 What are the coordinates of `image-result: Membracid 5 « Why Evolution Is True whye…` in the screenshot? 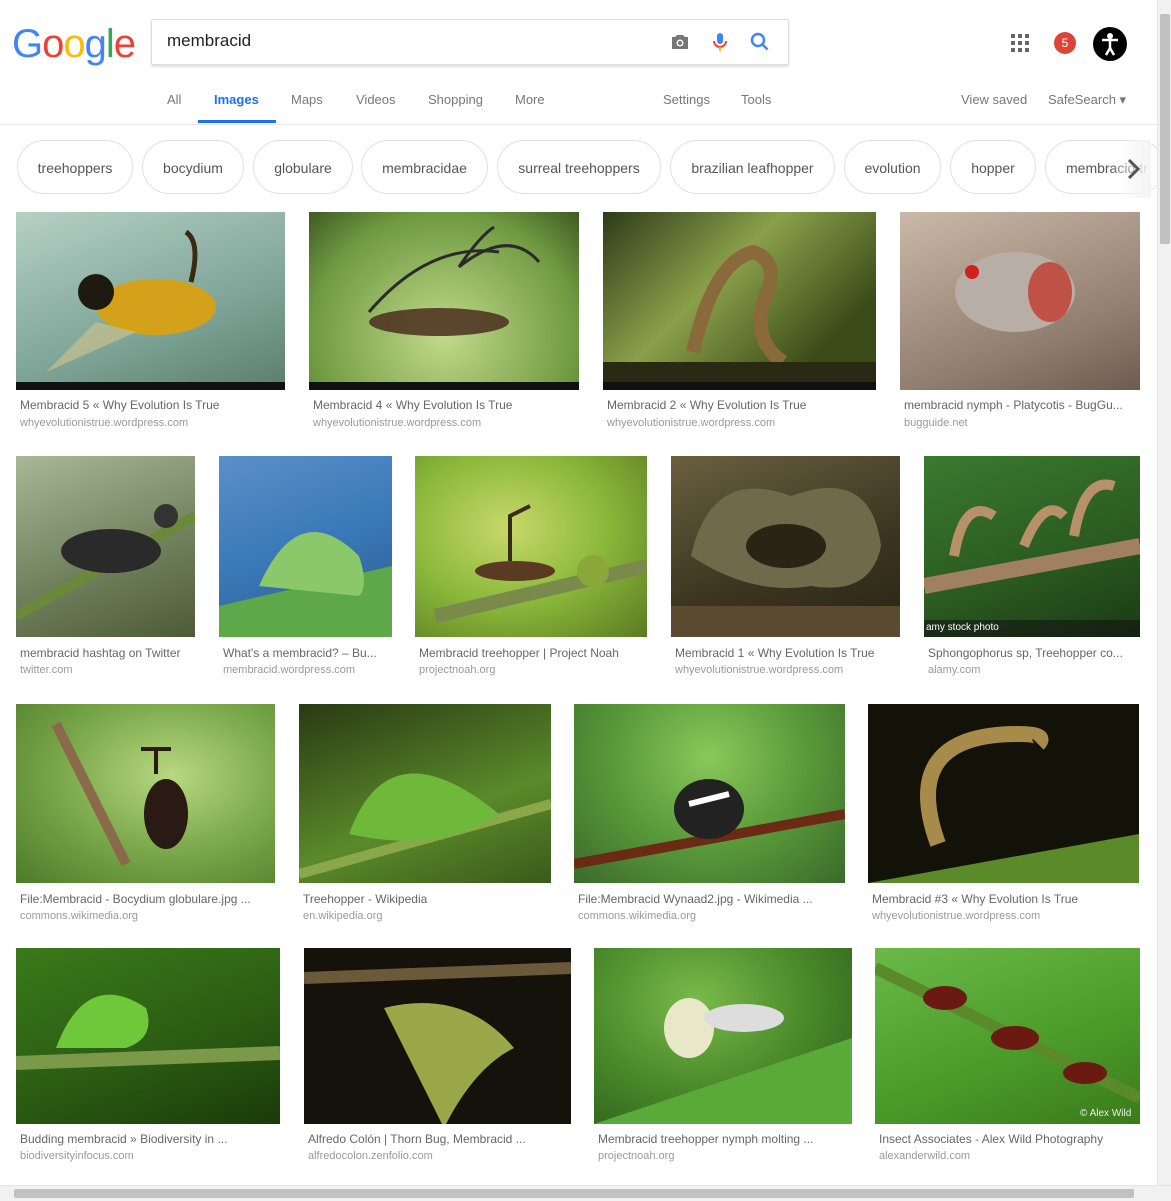 It's located at (150, 322).